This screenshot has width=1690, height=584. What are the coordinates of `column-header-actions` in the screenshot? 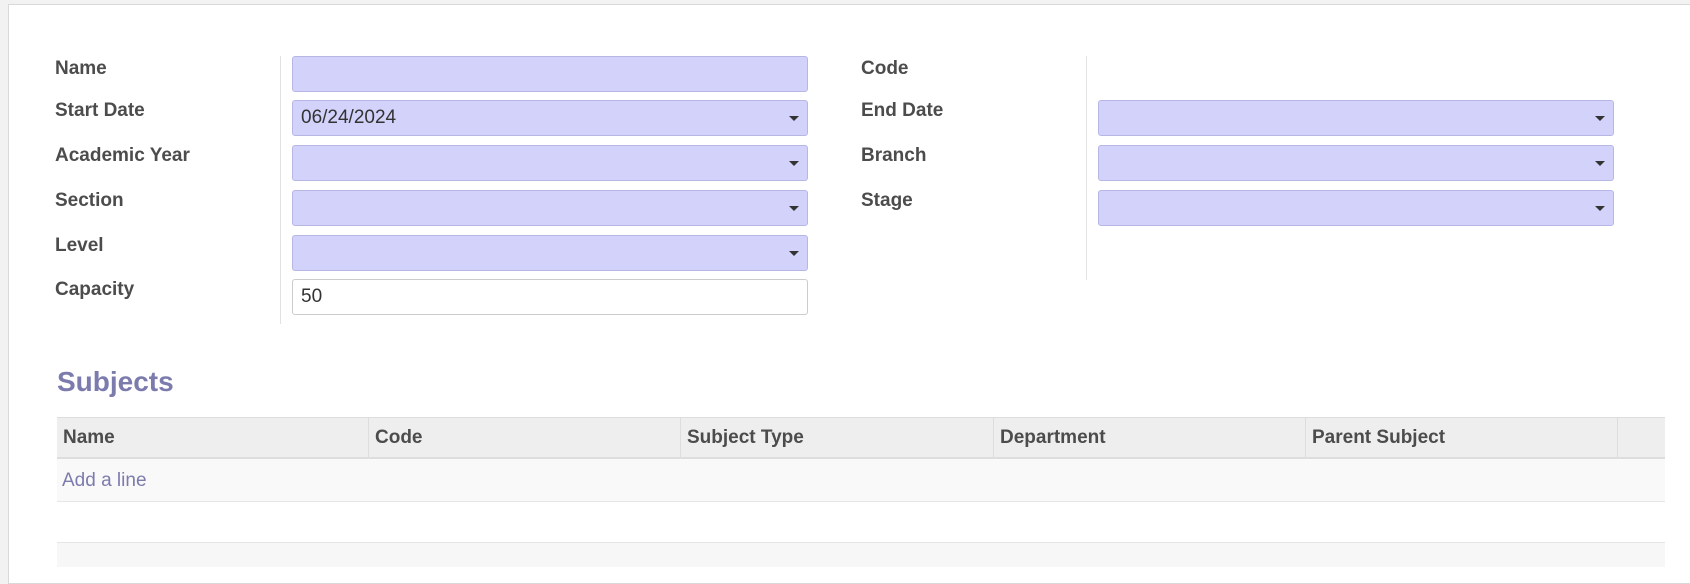 It's located at (1641, 438).